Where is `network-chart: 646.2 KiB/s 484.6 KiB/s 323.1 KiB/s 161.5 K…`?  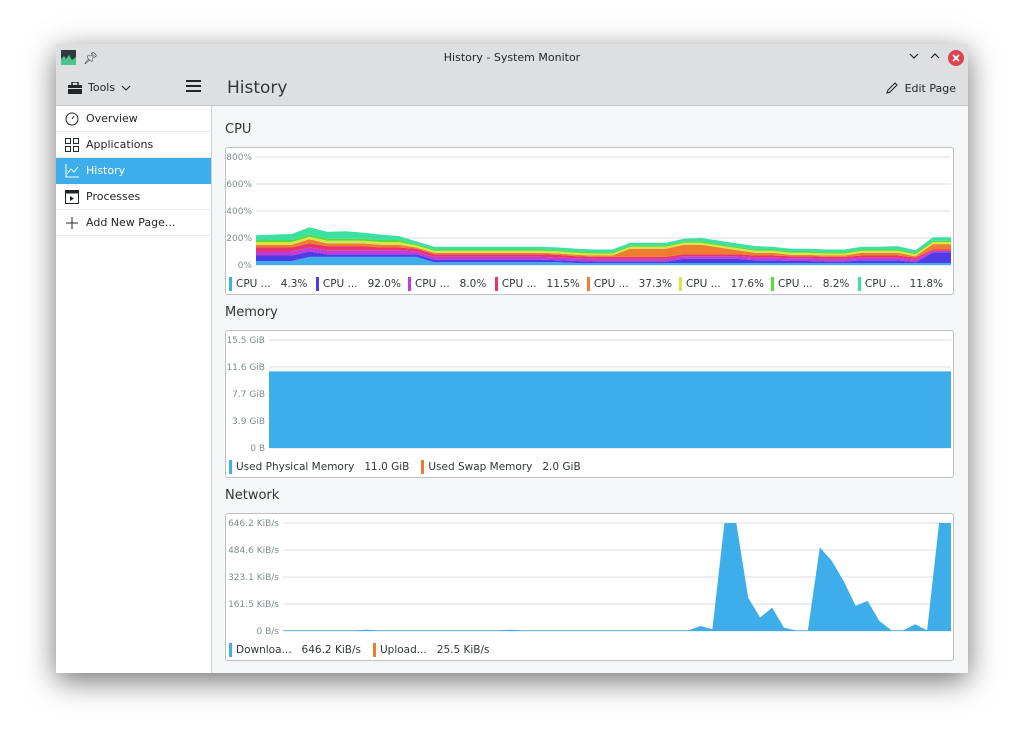 network-chart: 646.2 KiB/s 484.6 KiB/s 323.1 KiB/s 161.5 K… is located at coordinates (589, 578).